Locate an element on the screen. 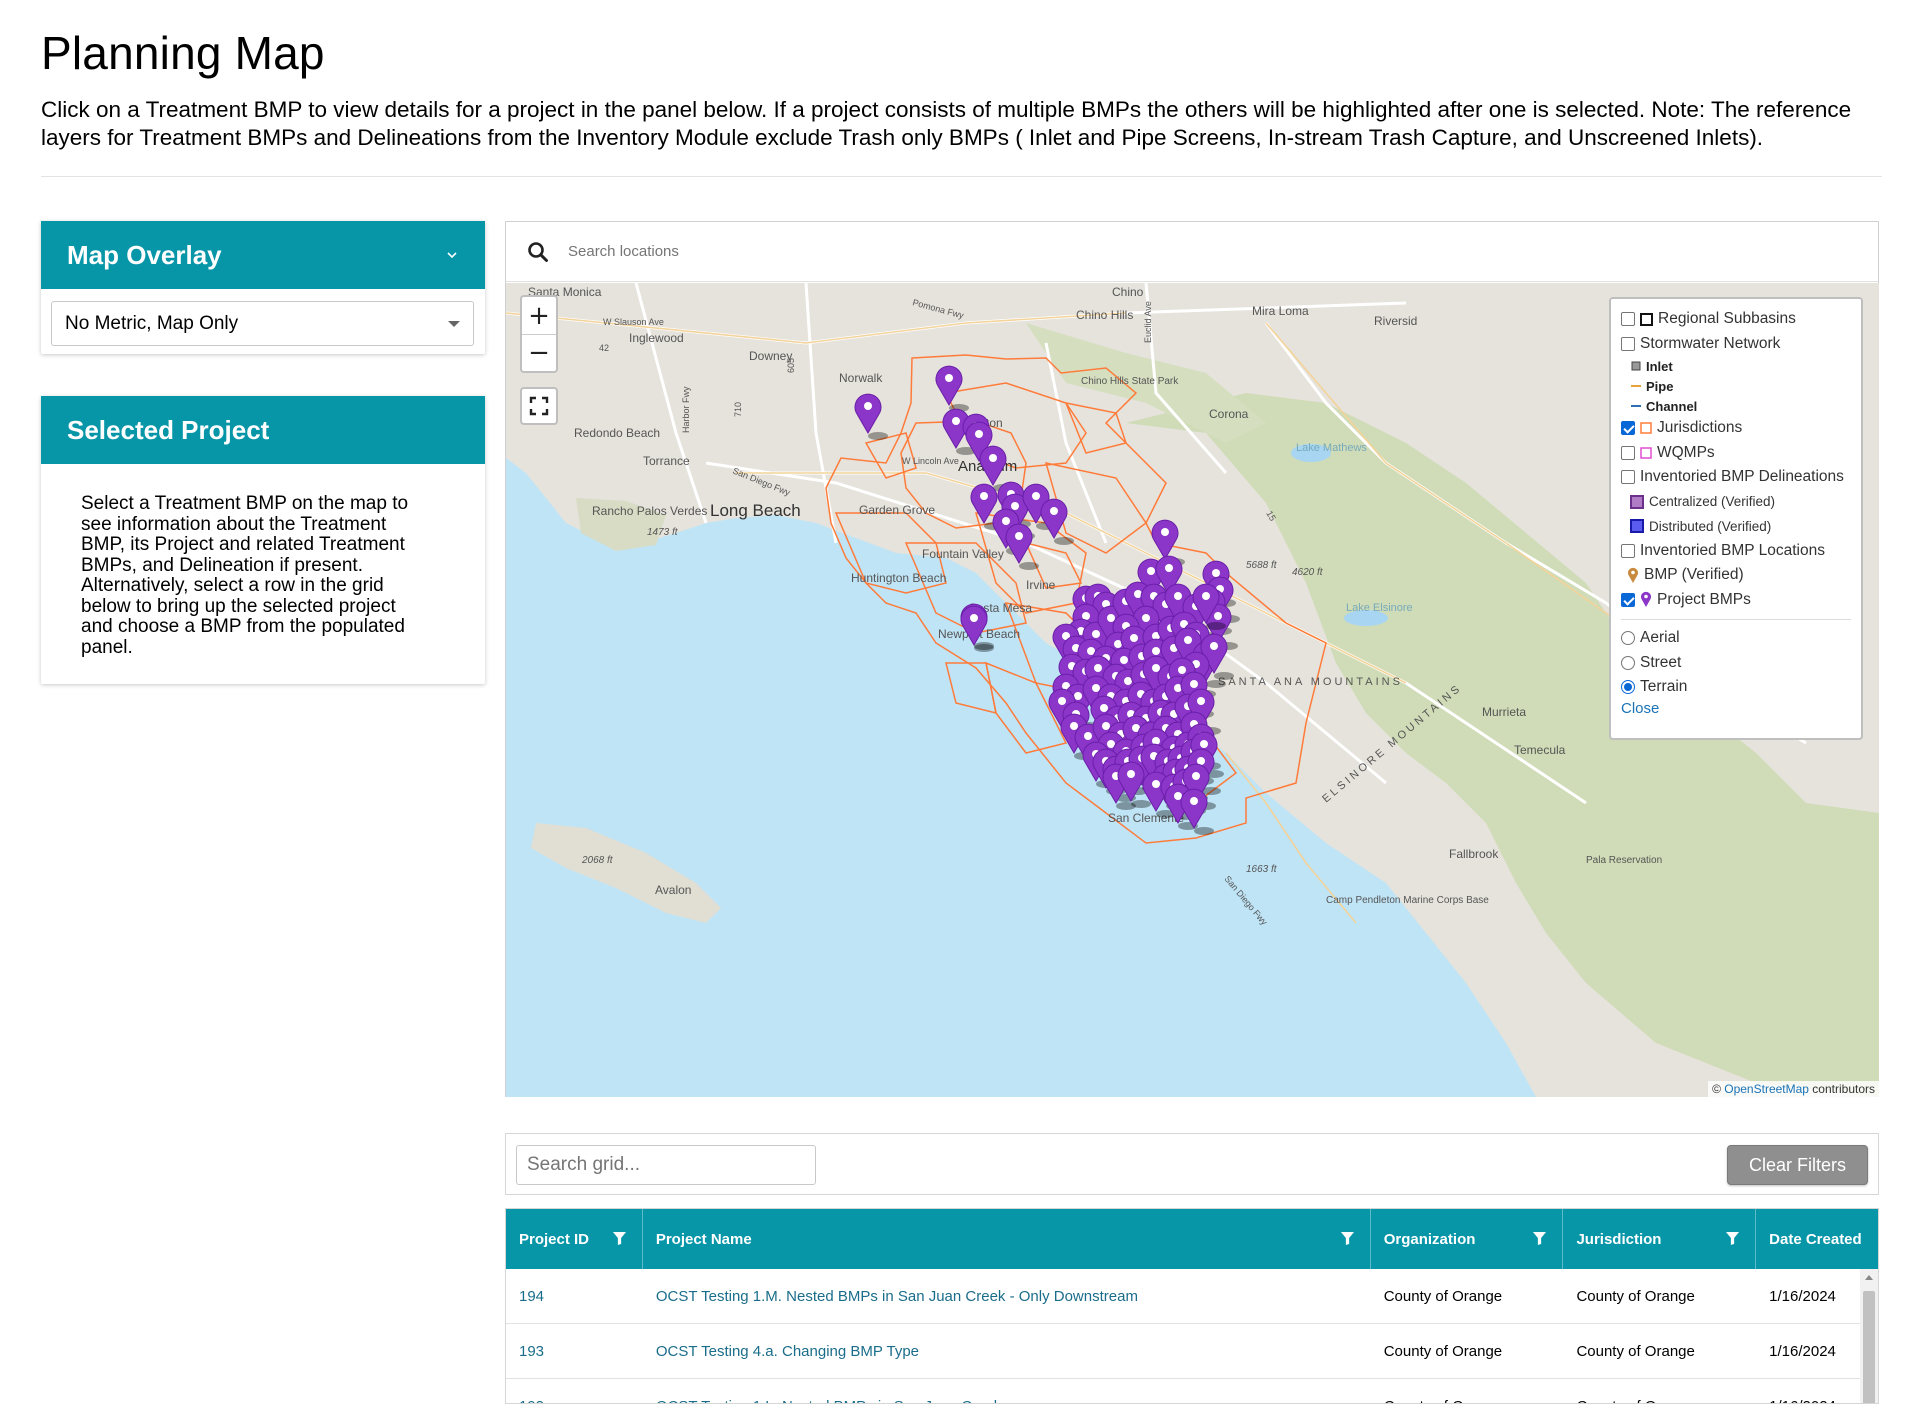  basemap-label: Aerial is located at coordinates (1660, 638).